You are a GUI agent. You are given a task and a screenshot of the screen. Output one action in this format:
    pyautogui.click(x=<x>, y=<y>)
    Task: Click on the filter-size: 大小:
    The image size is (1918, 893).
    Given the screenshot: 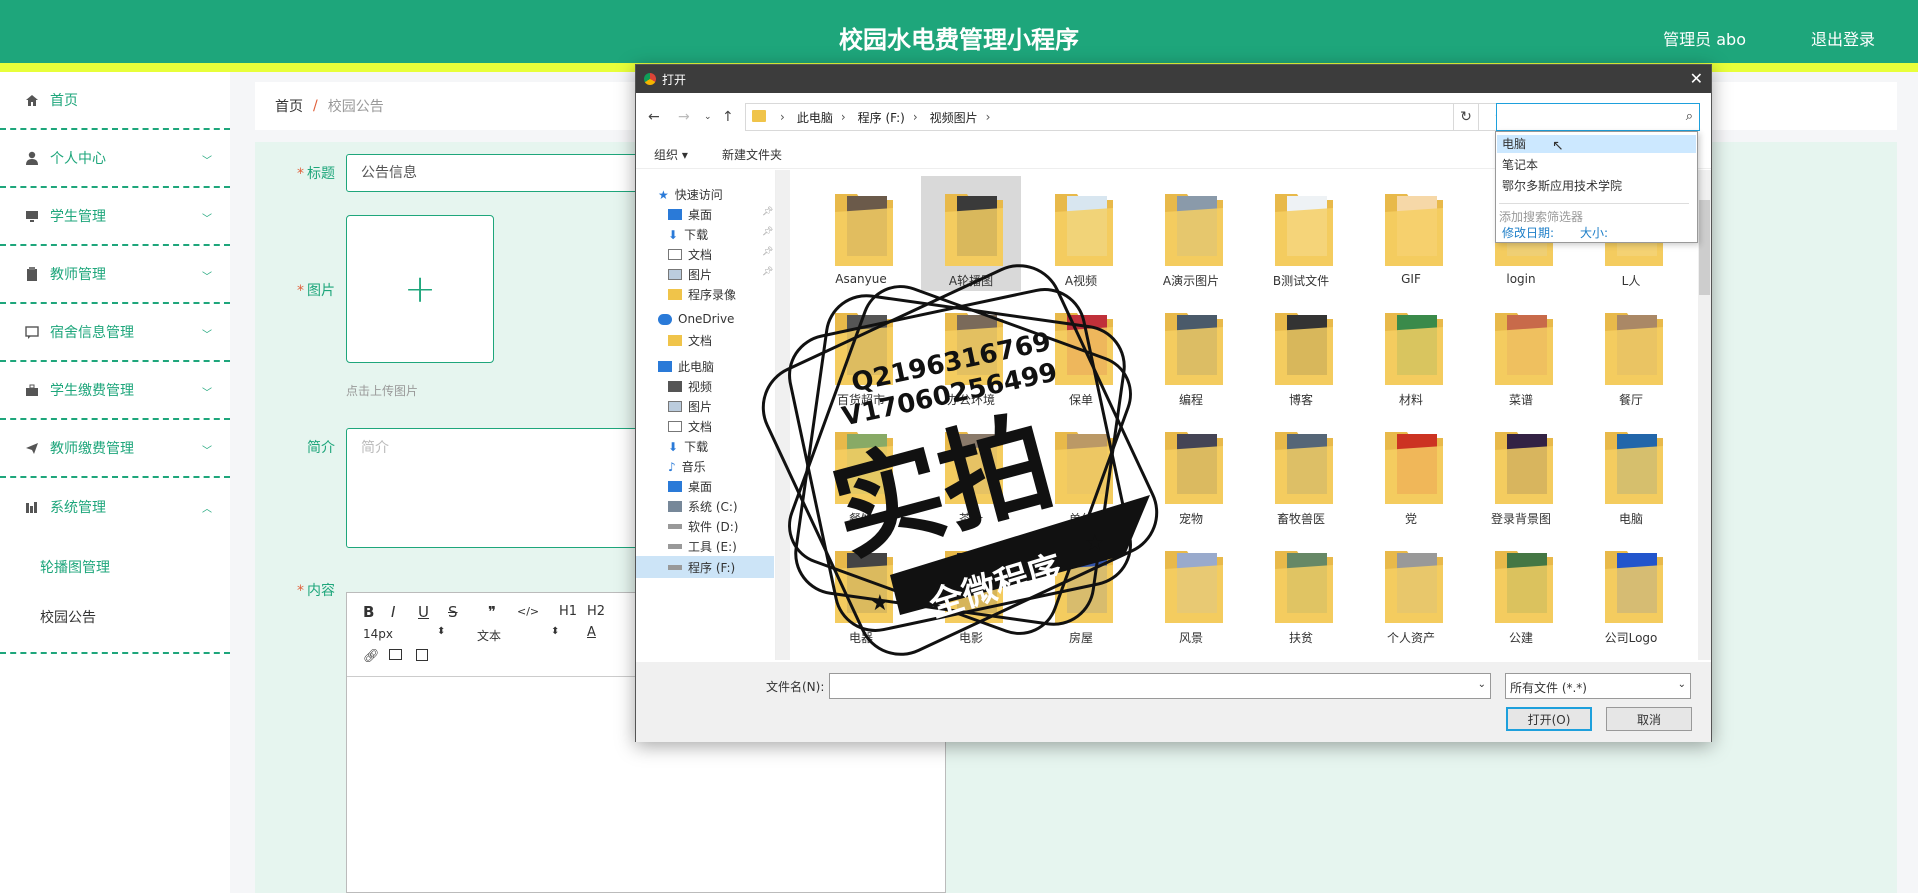 What is the action you would take?
    pyautogui.click(x=1594, y=232)
    